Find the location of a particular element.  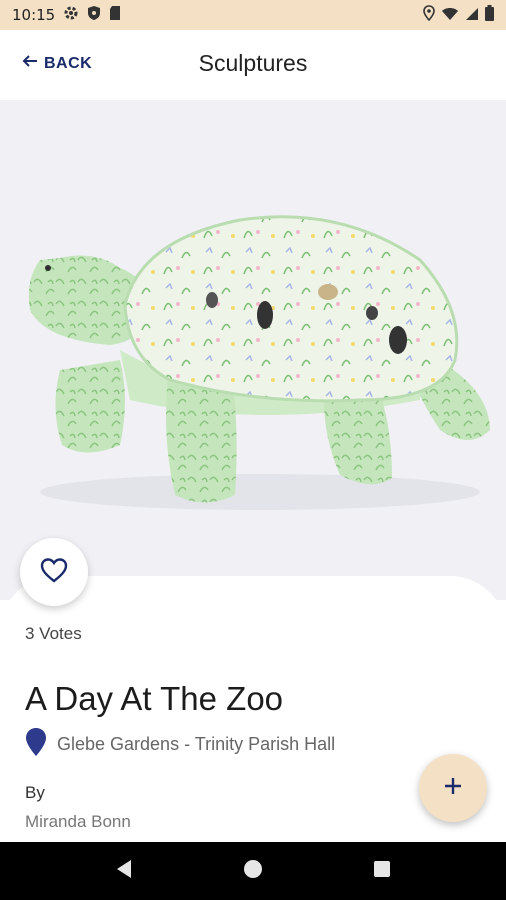

status-left: 10:15 is located at coordinates (66, 15).